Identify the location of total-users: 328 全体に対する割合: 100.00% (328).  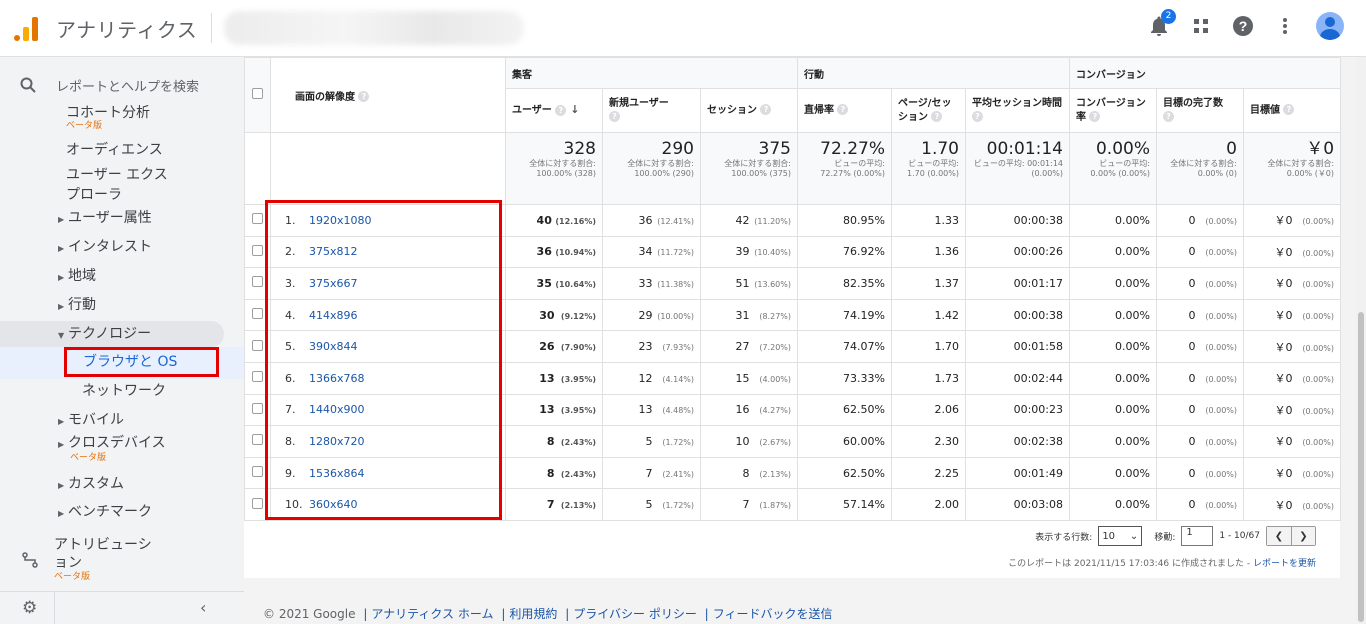
(554, 168).